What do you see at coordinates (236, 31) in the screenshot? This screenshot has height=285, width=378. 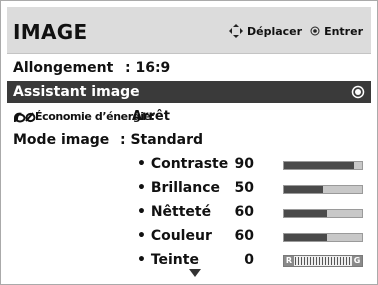 I see `dpad-icon` at bounding box center [236, 31].